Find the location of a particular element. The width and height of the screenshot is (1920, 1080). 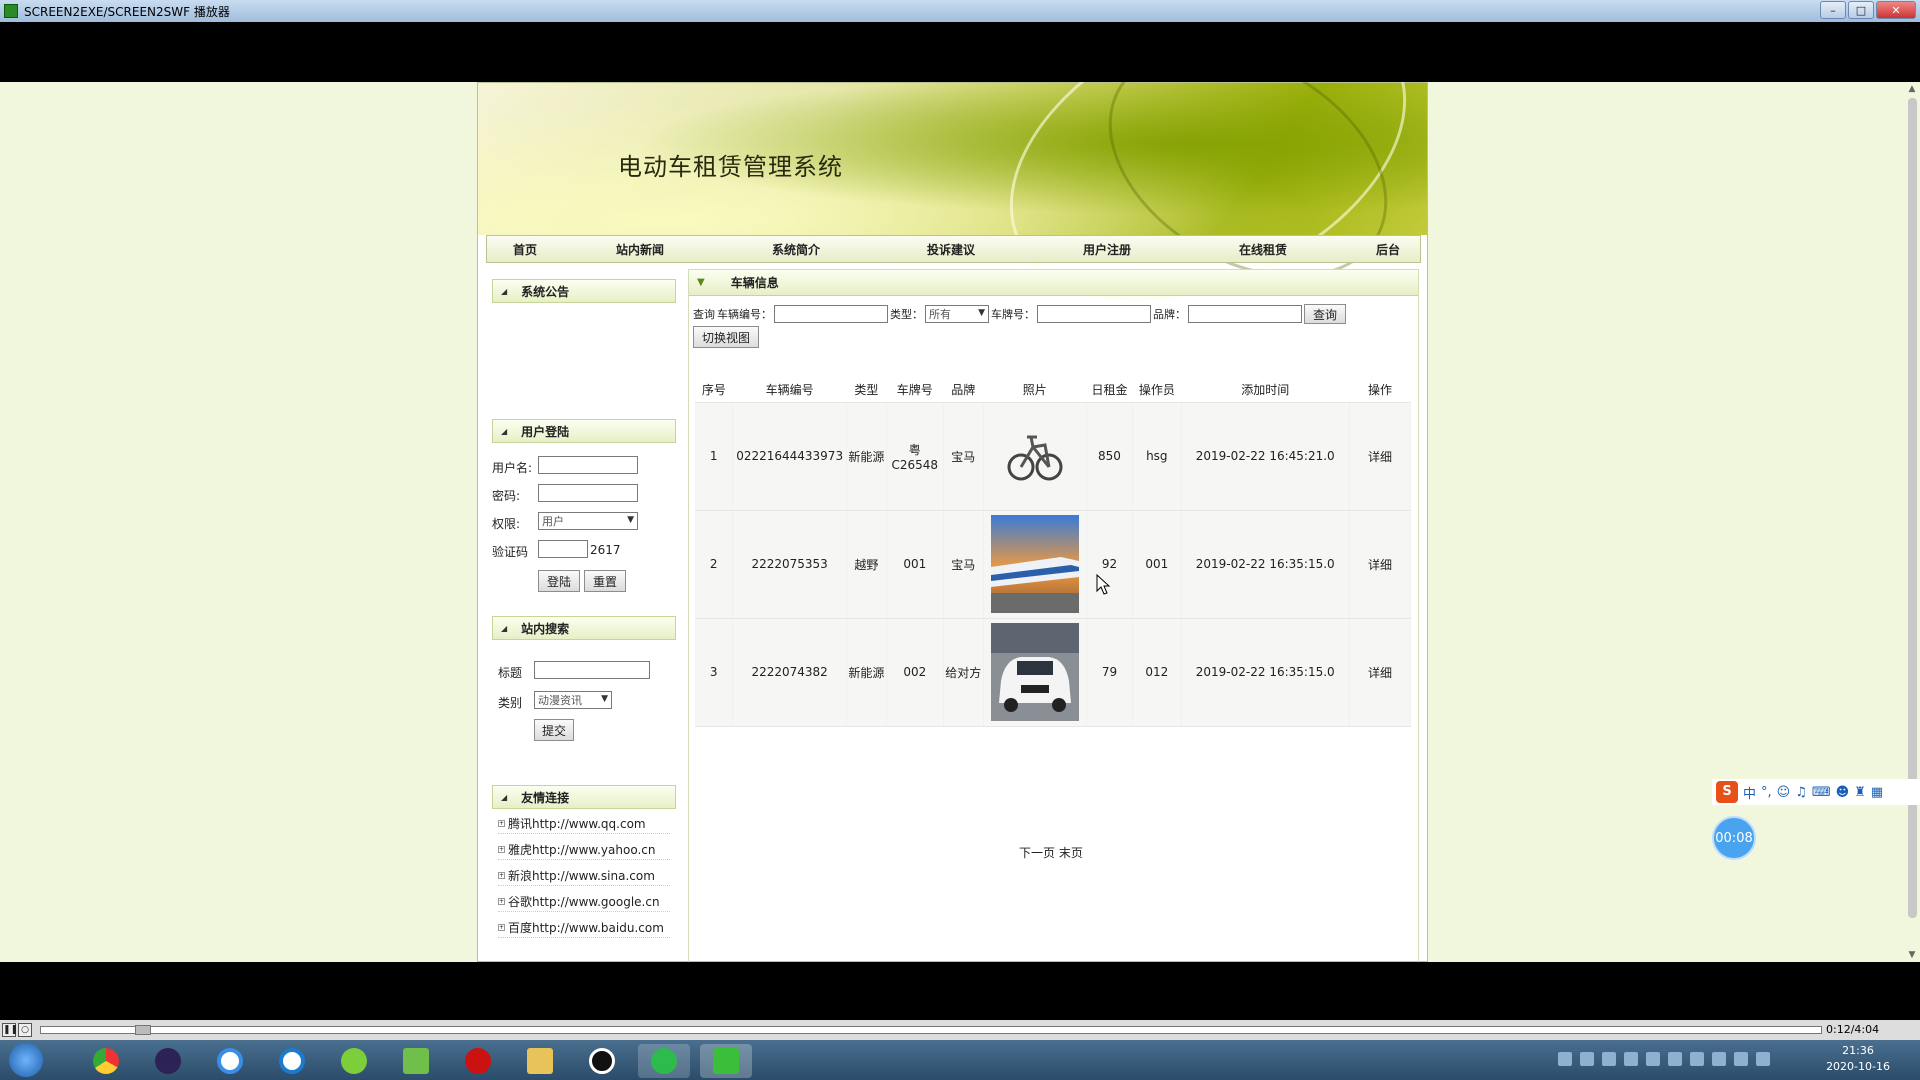

ime-toolbar: S 中 °, ☺ ♫ ⌨ ☻ ♜ ▦ is located at coordinates (1816, 792).